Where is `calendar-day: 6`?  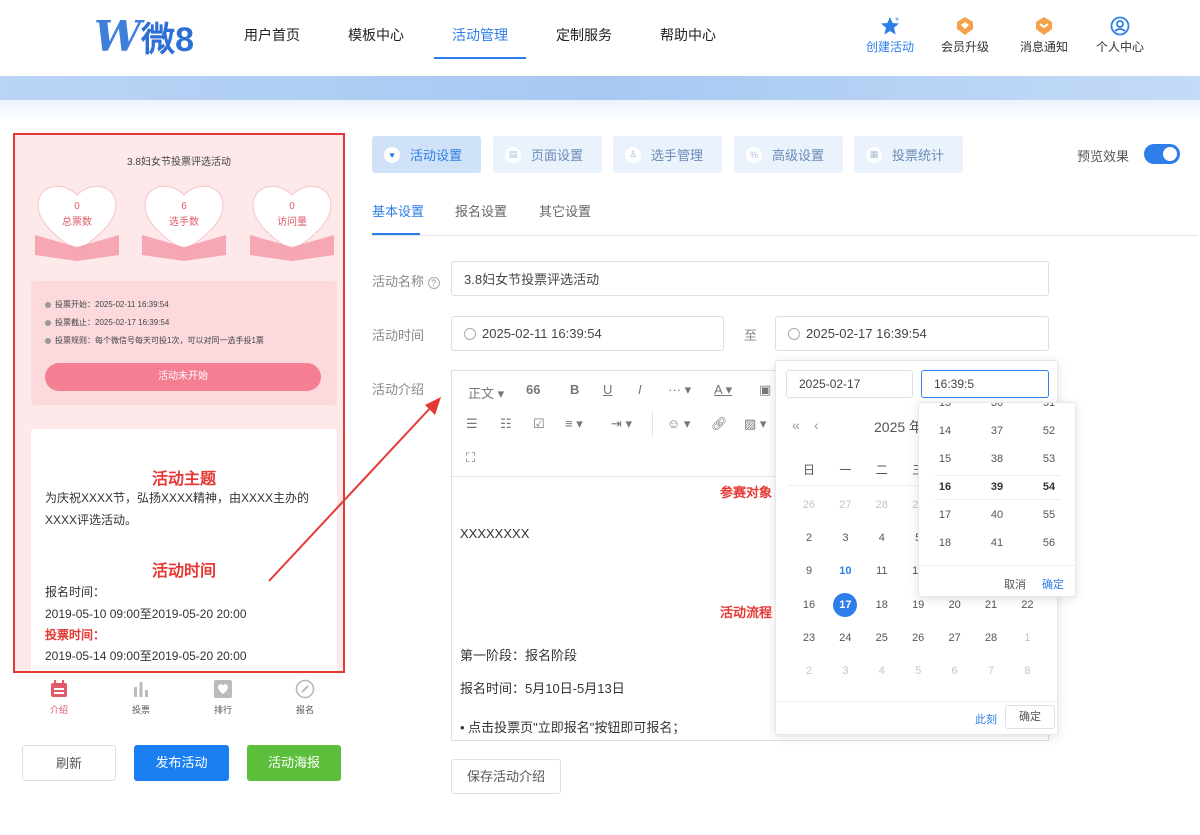 calendar-day: 6 is located at coordinates (955, 671).